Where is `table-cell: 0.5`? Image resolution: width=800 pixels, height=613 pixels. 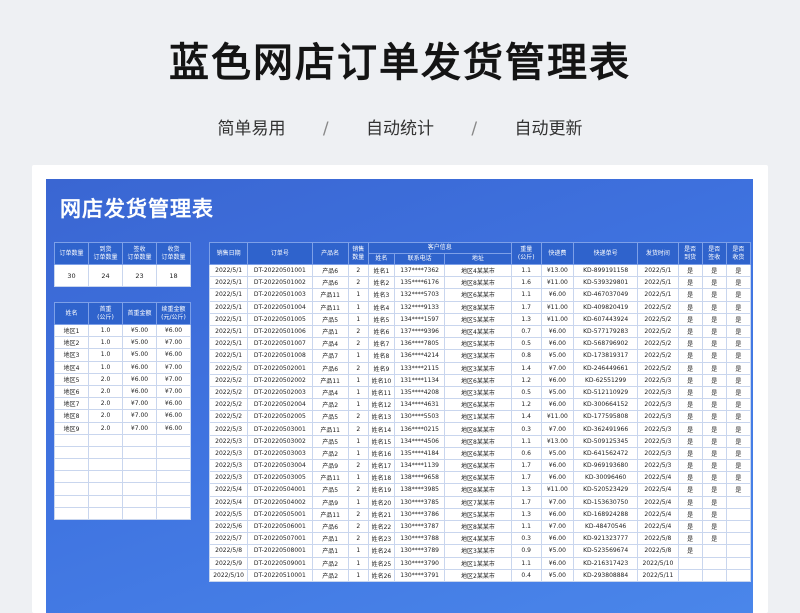
table-cell: 0.5 is located at coordinates (526, 344).